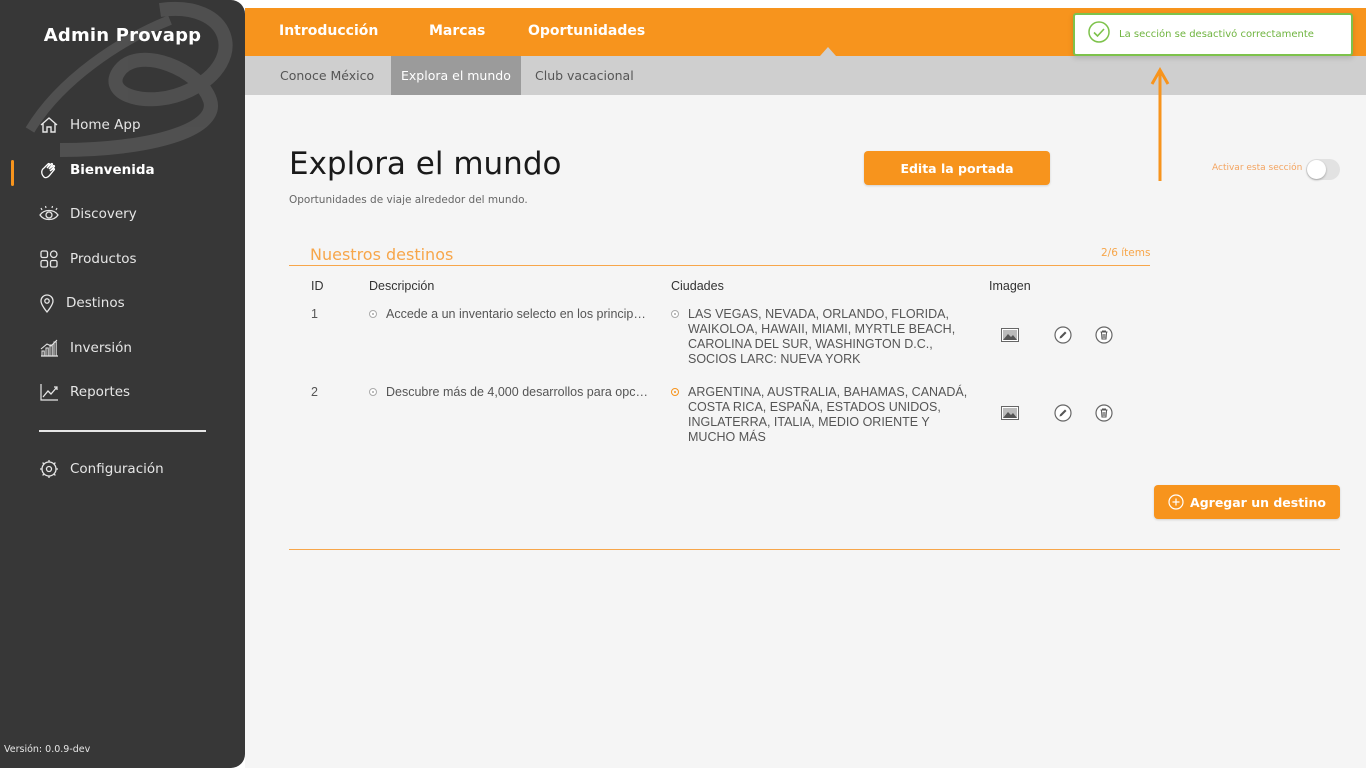  What do you see at coordinates (402, 286) in the screenshot?
I see `column-header-description: Descripción` at bounding box center [402, 286].